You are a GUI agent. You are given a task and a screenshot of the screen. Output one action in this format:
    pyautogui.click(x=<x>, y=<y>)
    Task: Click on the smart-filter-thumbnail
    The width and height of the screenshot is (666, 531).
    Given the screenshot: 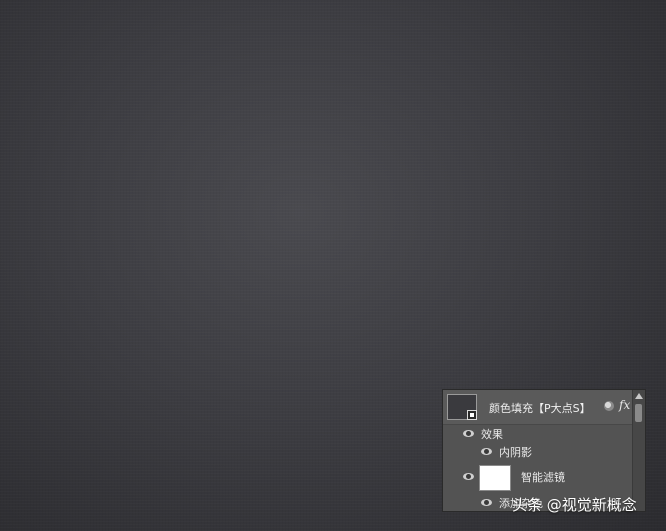 What is the action you would take?
    pyautogui.click(x=495, y=478)
    